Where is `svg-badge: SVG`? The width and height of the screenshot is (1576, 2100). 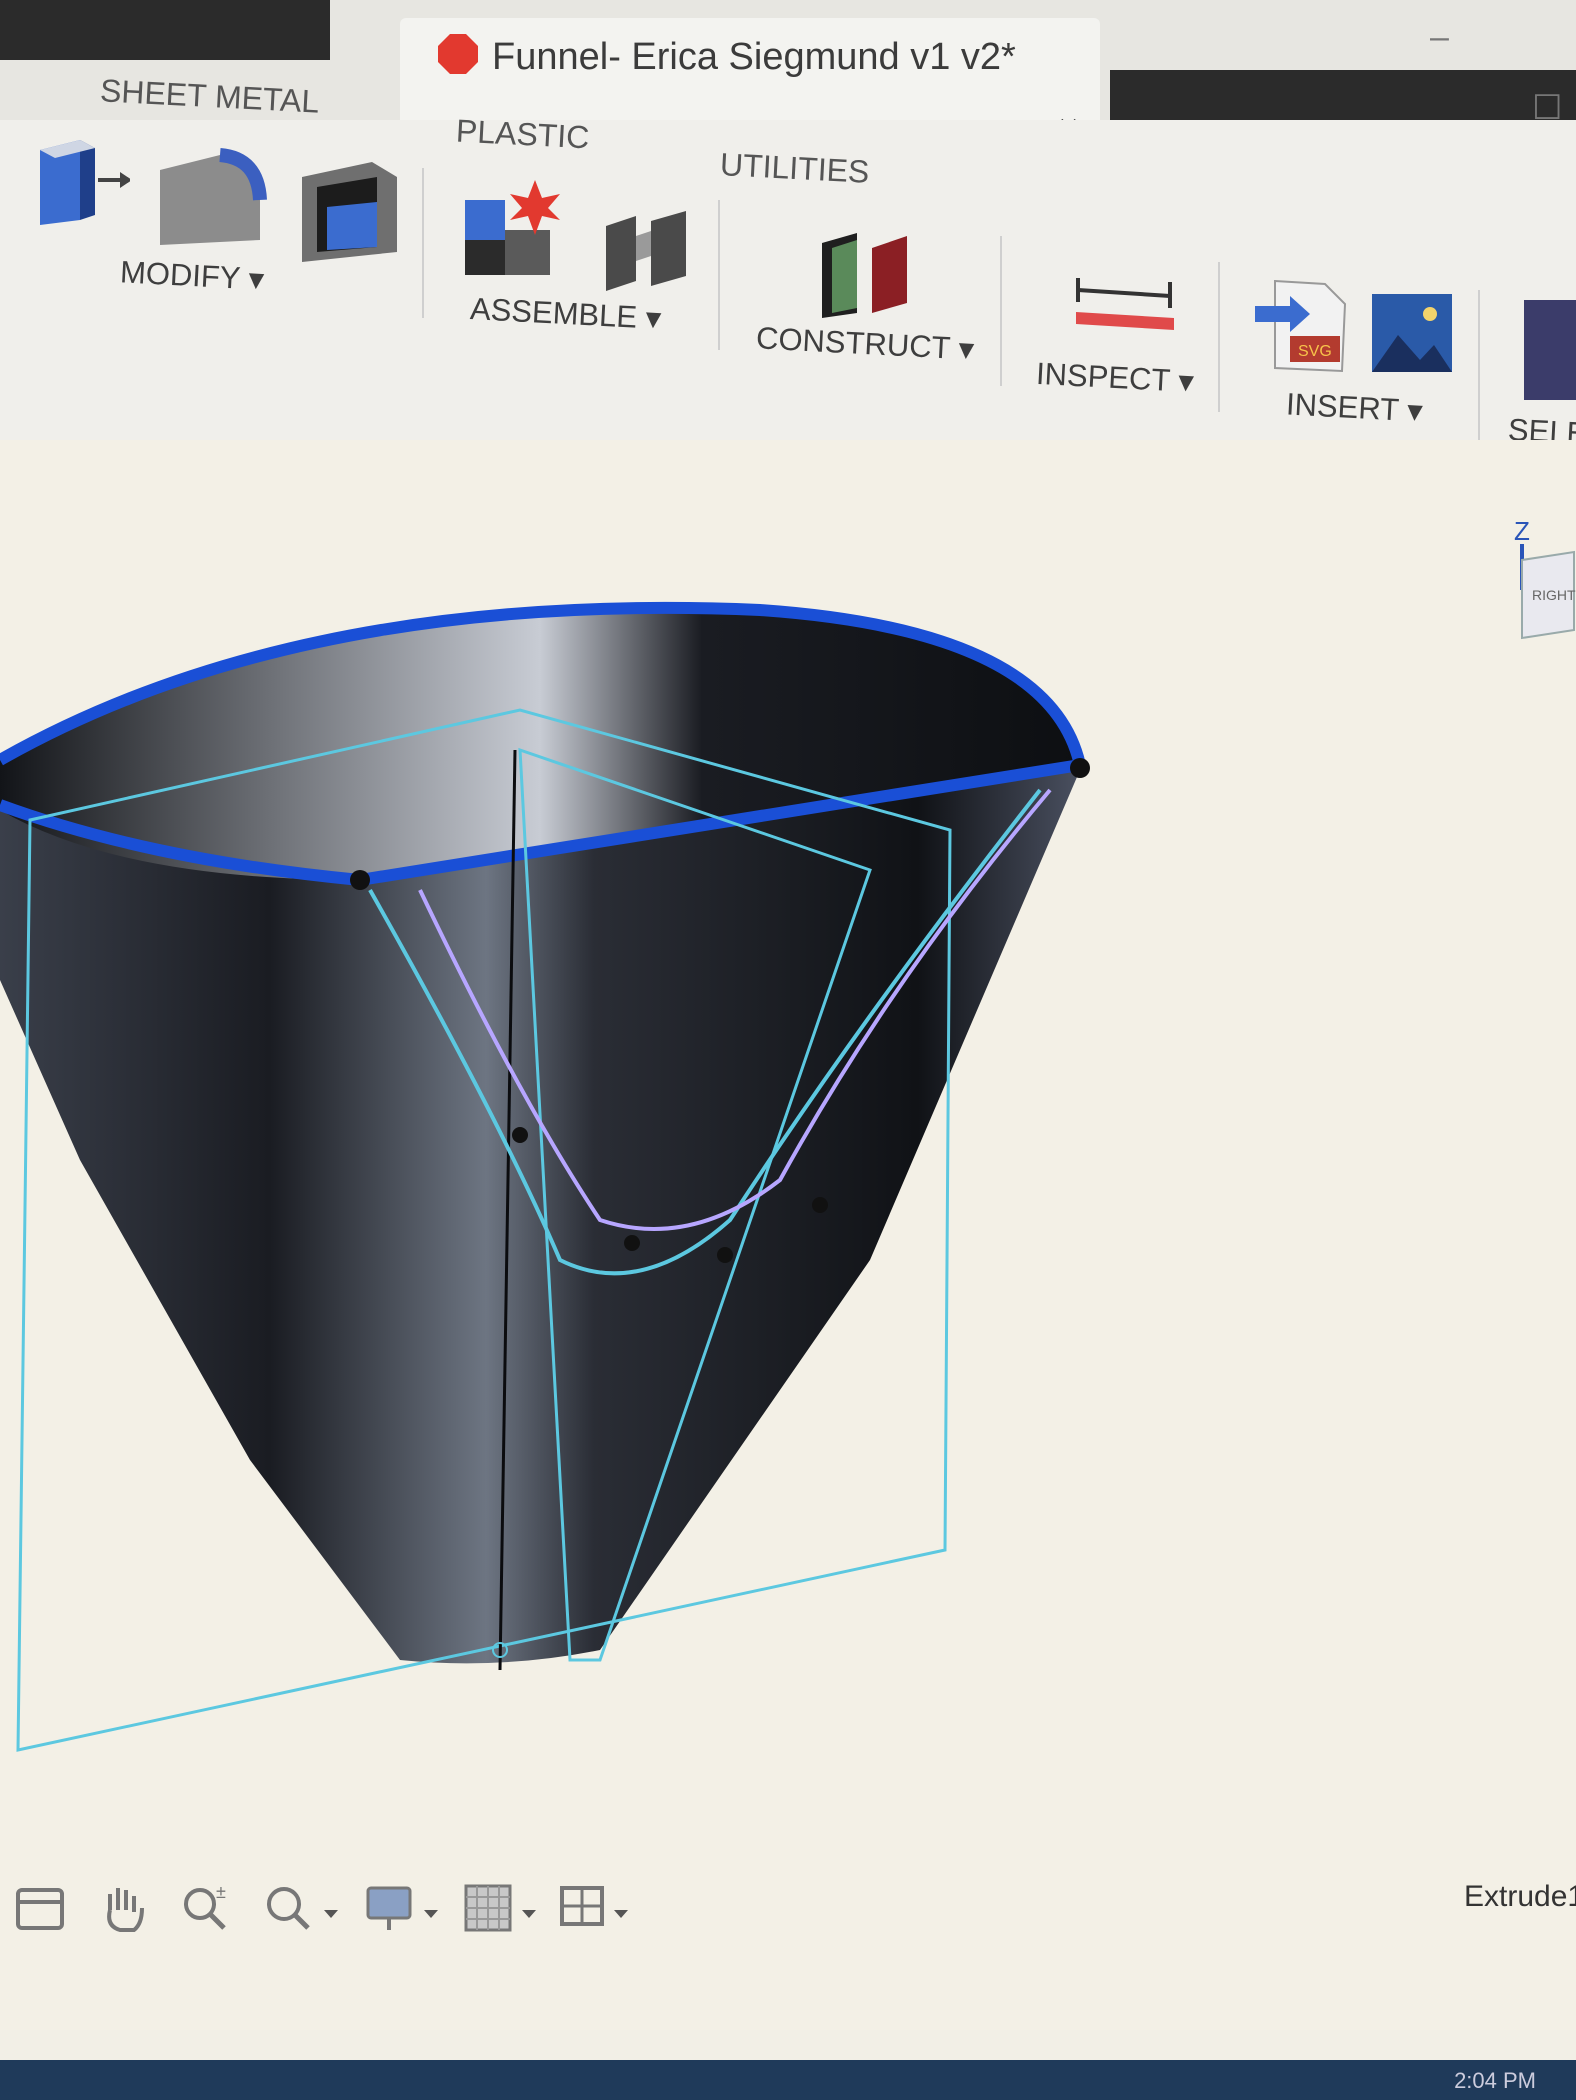
svg-badge: SVG is located at coordinates (1315, 351).